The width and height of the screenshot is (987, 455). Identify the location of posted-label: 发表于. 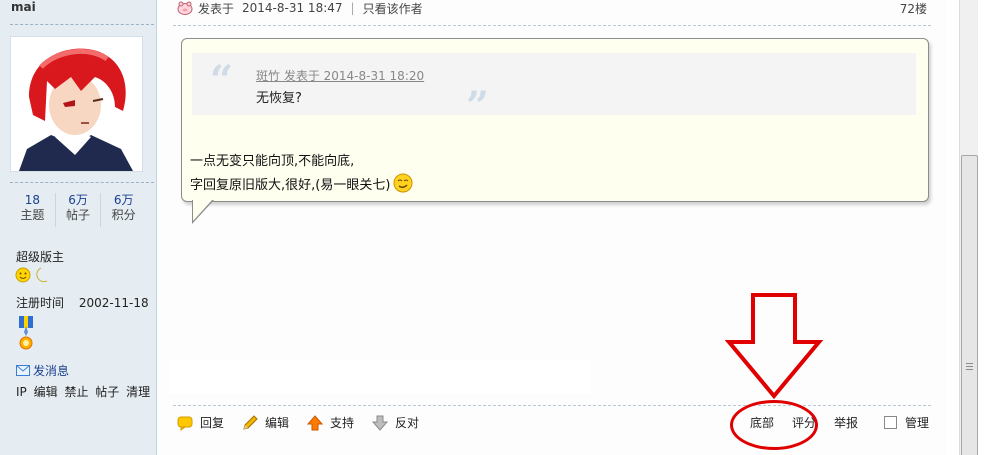
(216, 8).